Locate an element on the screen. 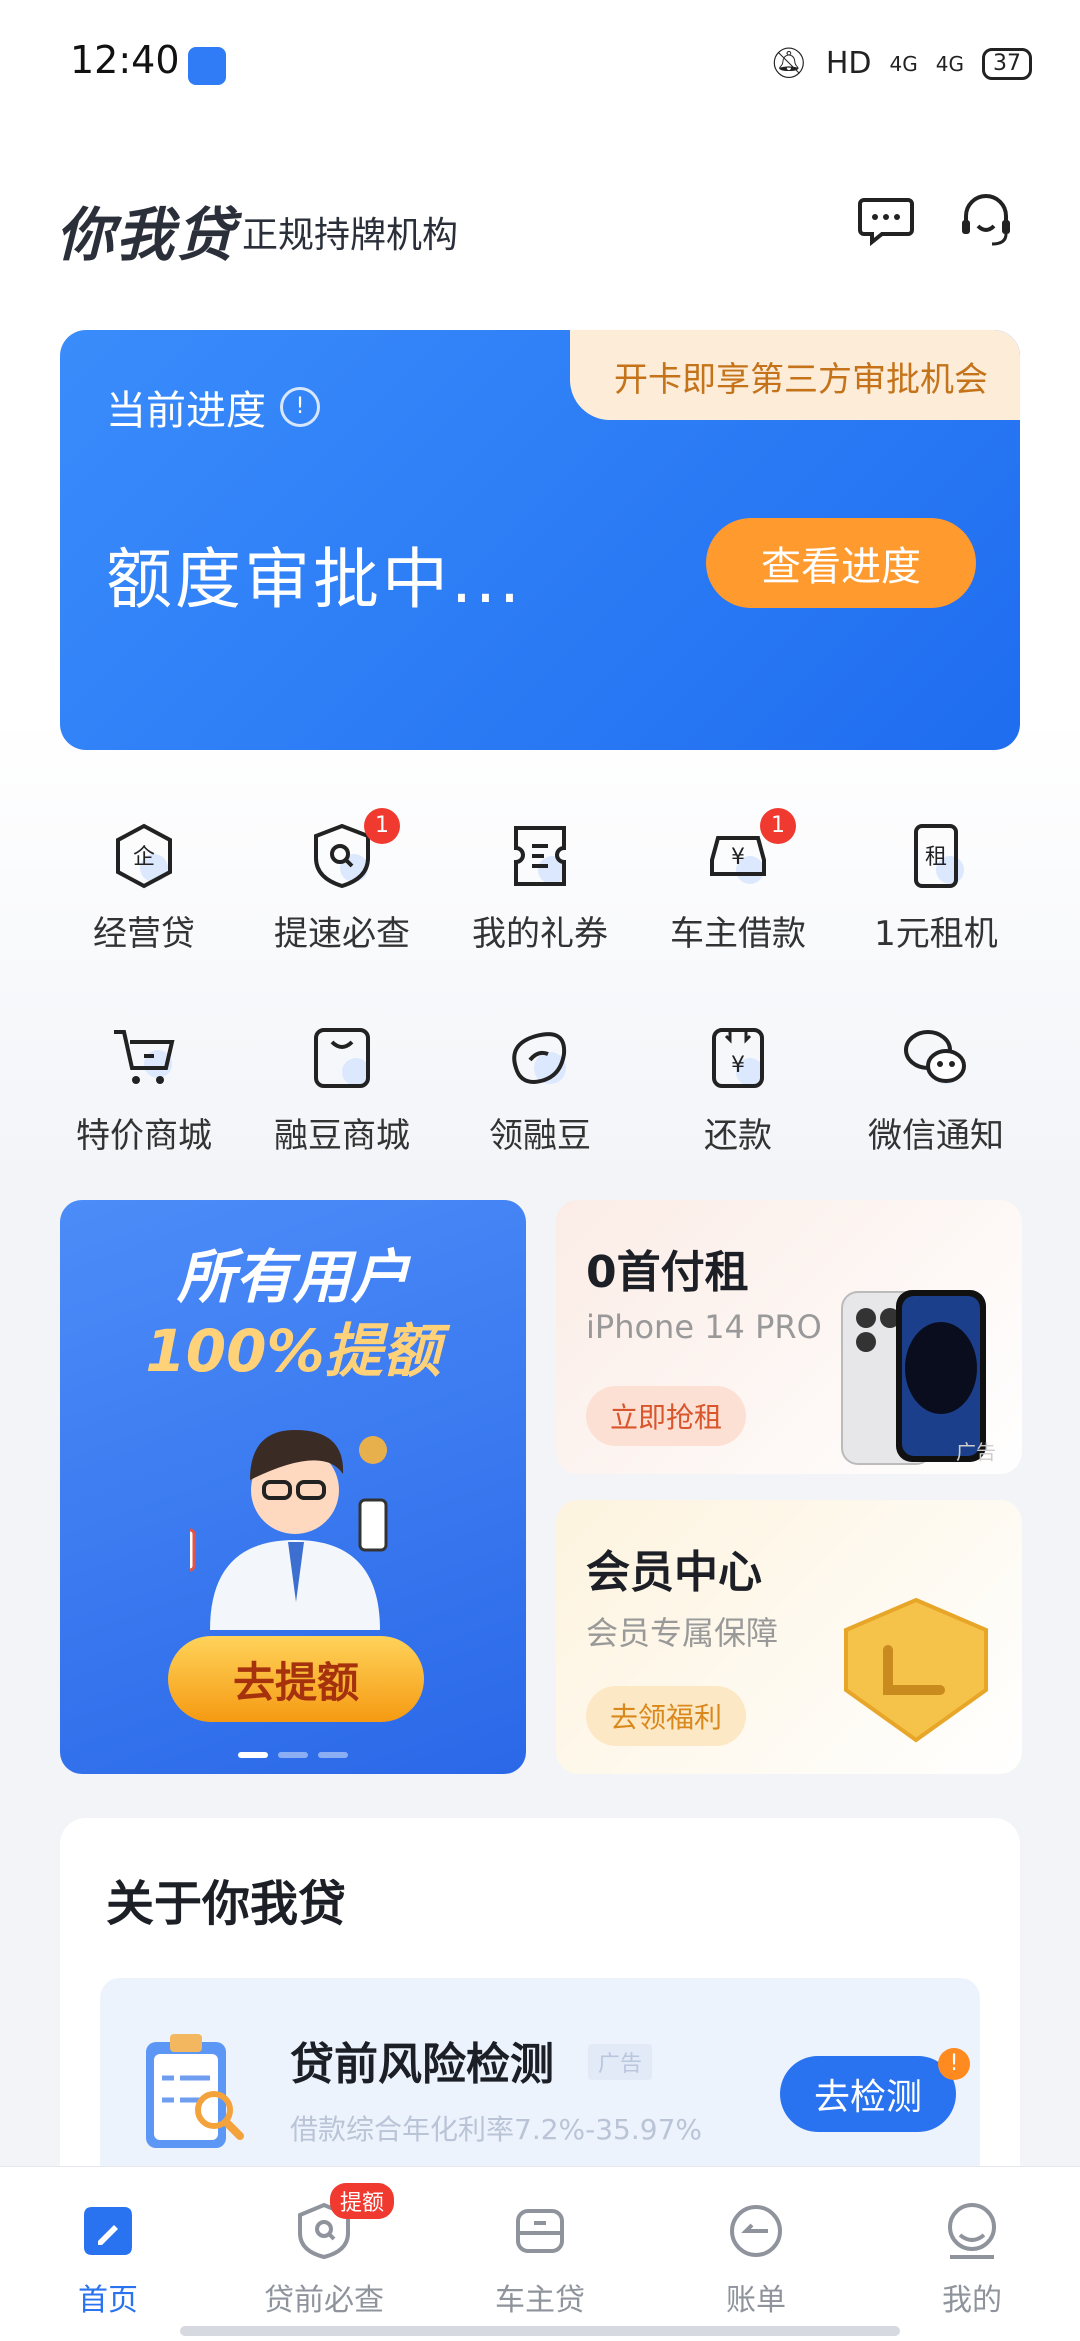 This screenshot has width=1080, height=2341. raise-limit-button: 去提额 is located at coordinates (296, 1679).